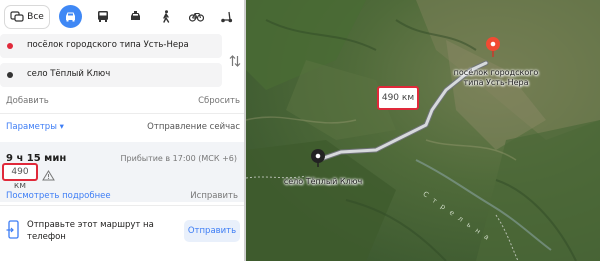  Describe the element at coordinates (20, 177) in the screenshot. I see `route-distance: 490 км` at that location.